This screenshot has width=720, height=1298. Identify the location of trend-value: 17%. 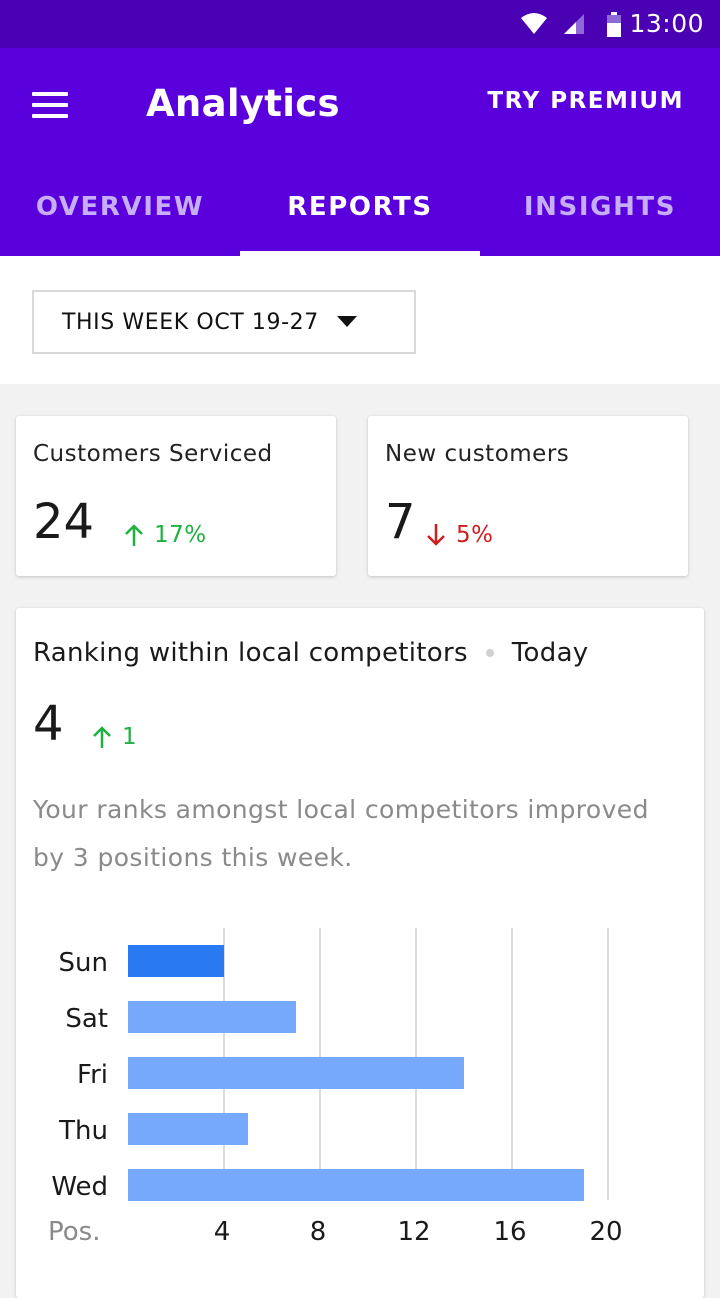
(180, 535).